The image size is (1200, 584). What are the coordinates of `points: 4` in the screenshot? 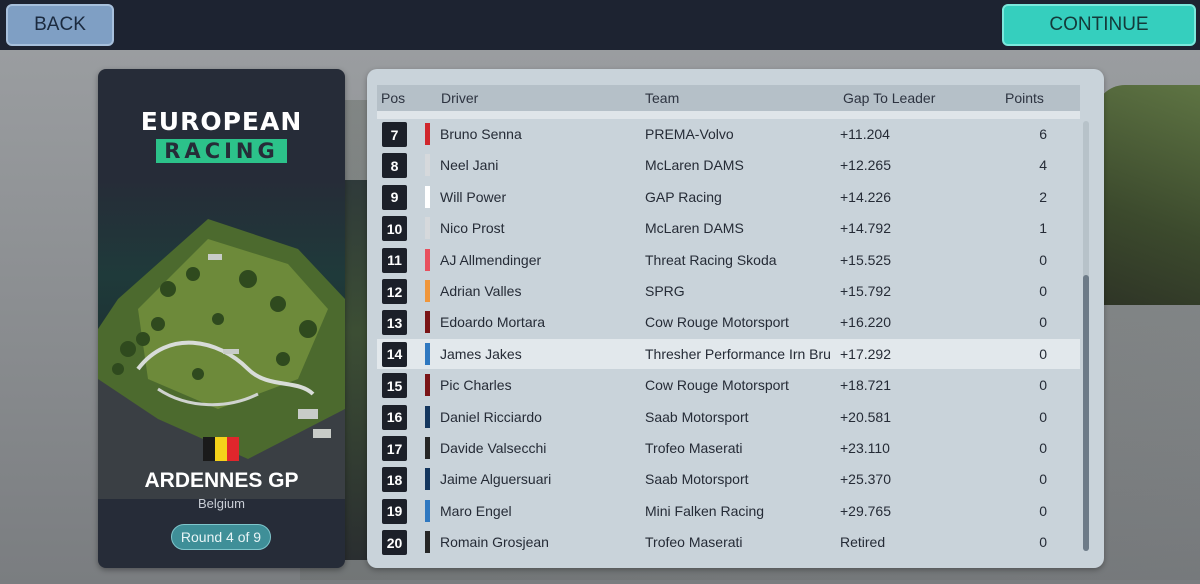 It's located at (1043, 165).